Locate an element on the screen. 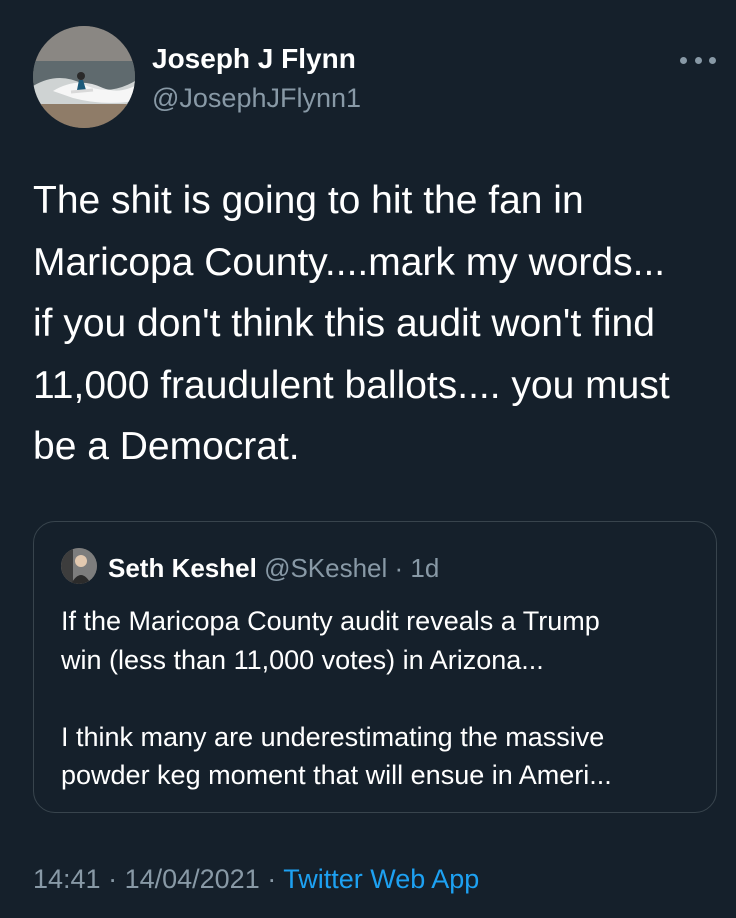  quoted-age: 1d is located at coordinates (424, 568).